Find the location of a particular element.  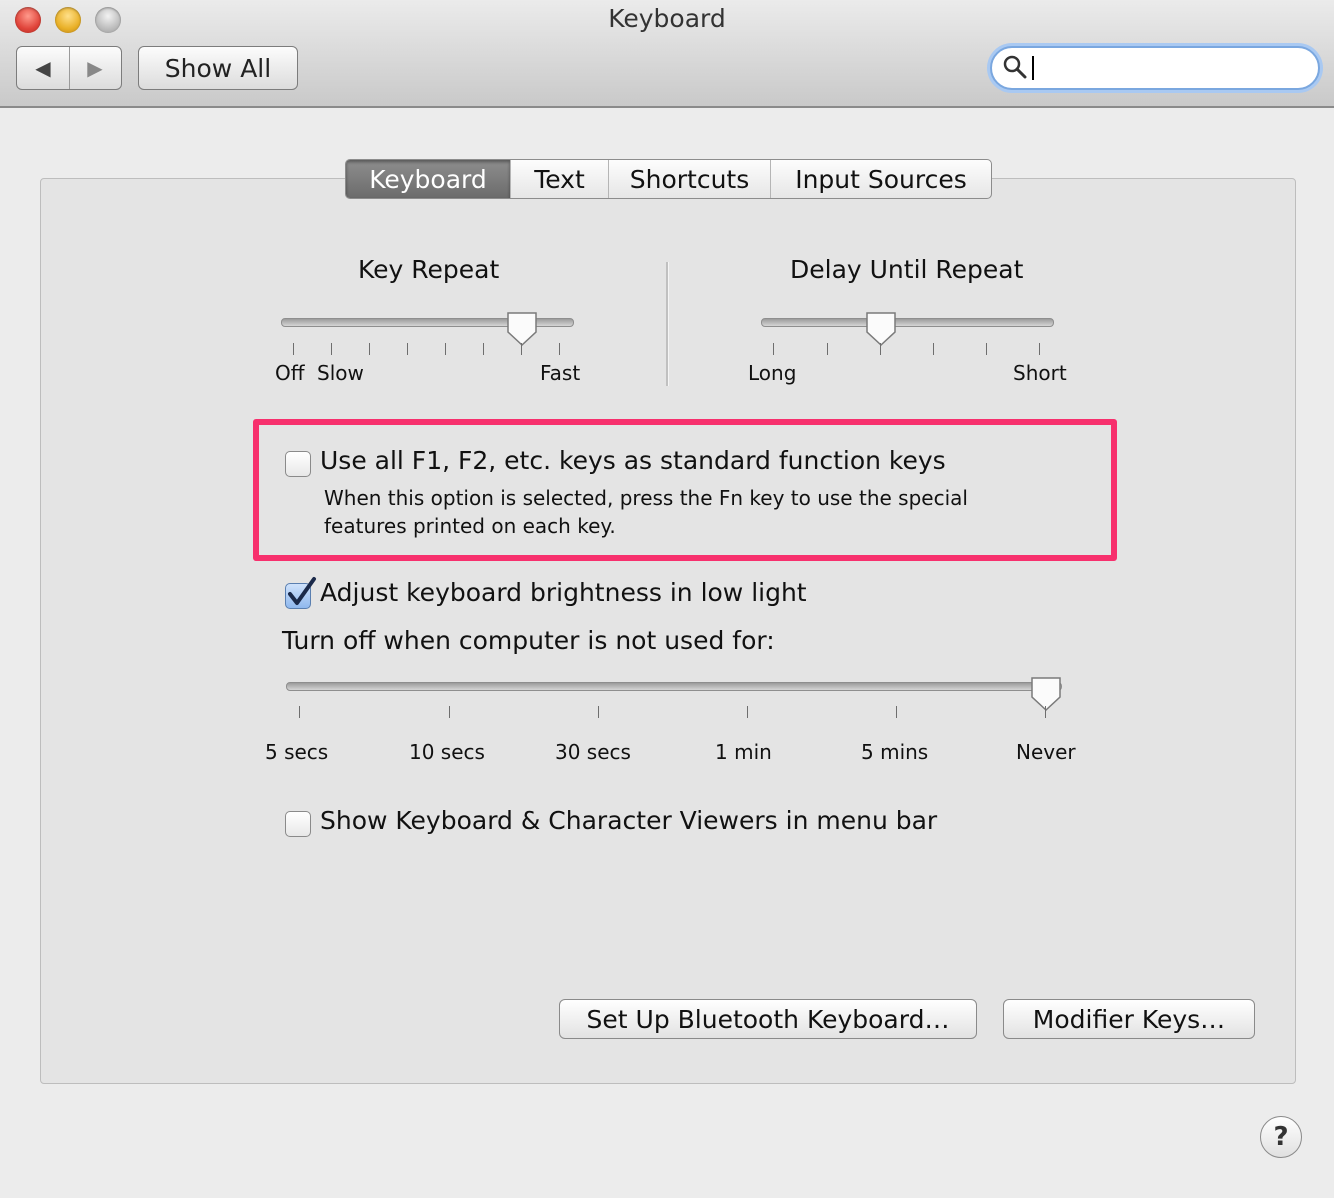

tab-text: Text is located at coordinates (559, 179).